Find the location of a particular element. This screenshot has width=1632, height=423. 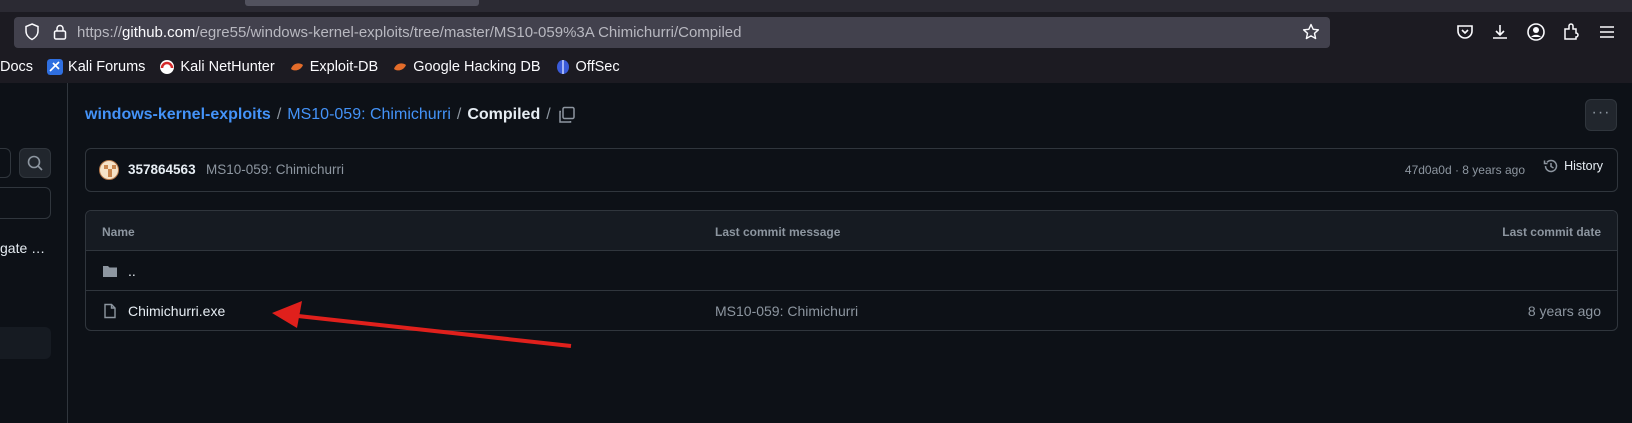

bookmark-docs: Docs is located at coordinates (16, 67).